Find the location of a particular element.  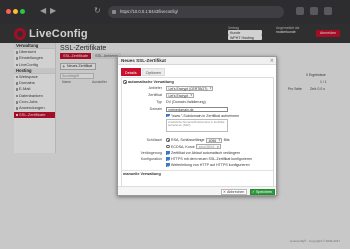

address-bar: https://10.0.0.1:8443/liveconfig/ is located at coordinates (196, 12).